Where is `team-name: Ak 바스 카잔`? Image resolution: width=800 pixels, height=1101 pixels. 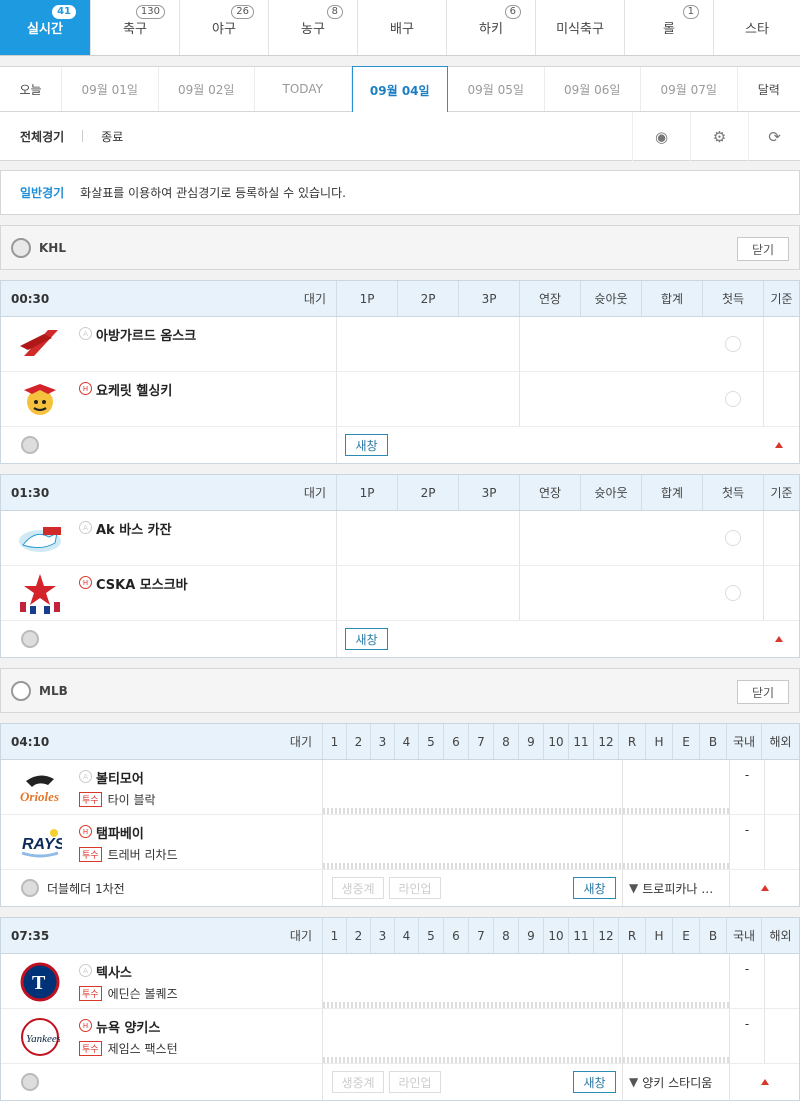
team-name: Ak 바스 카잔 is located at coordinates (134, 528).